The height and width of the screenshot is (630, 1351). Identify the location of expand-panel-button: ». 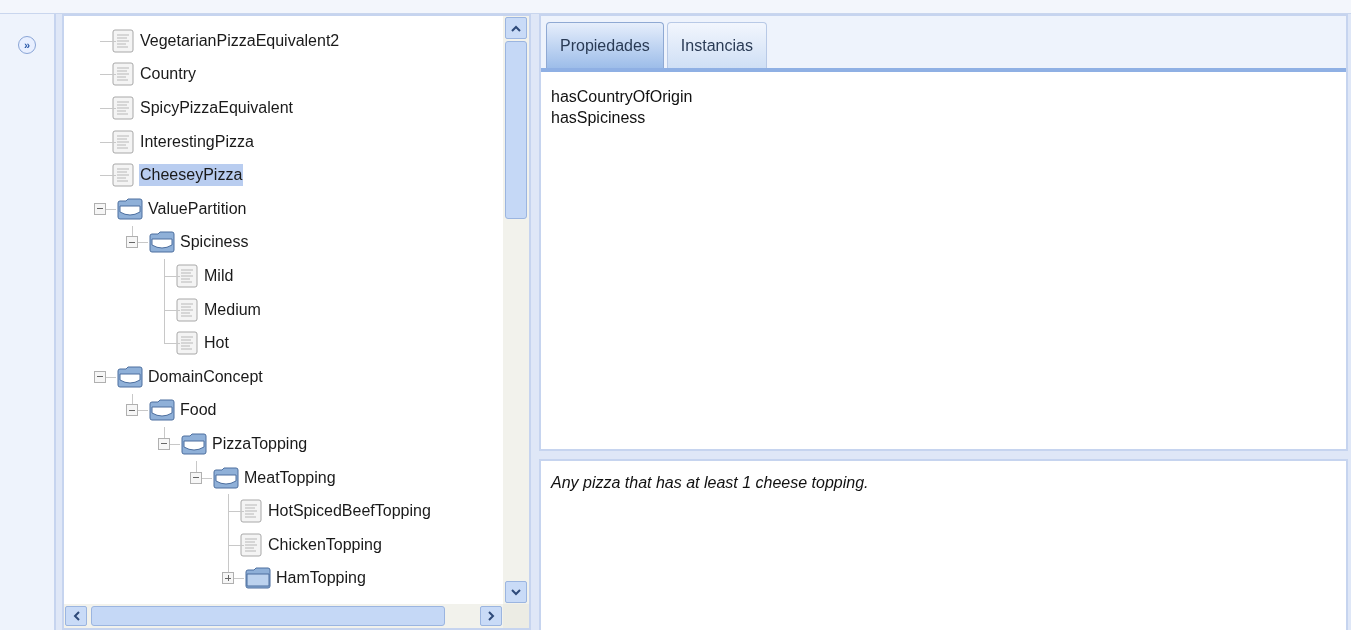
(27, 45).